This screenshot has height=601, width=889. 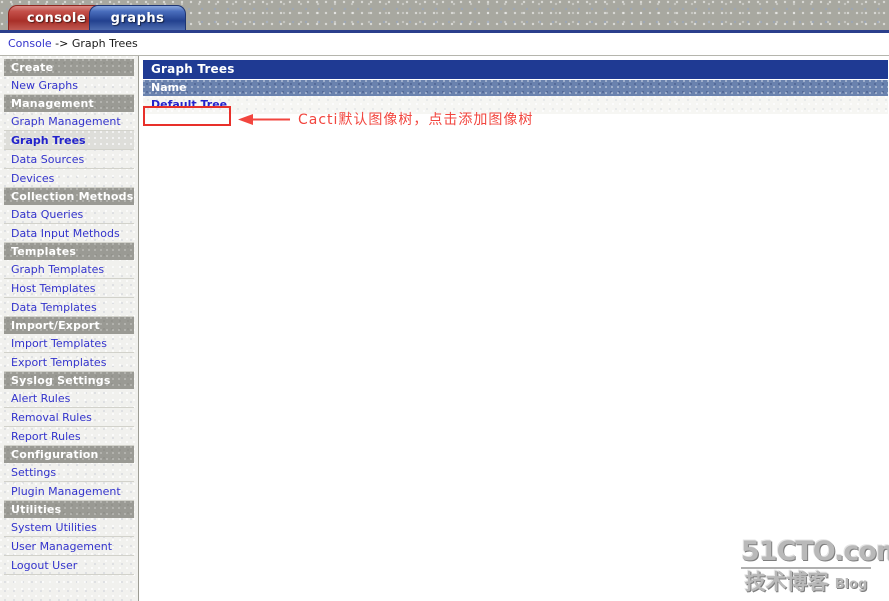 What do you see at coordinates (444, 16) in the screenshot?
I see `tab-bar: console graphs` at bounding box center [444, 16].